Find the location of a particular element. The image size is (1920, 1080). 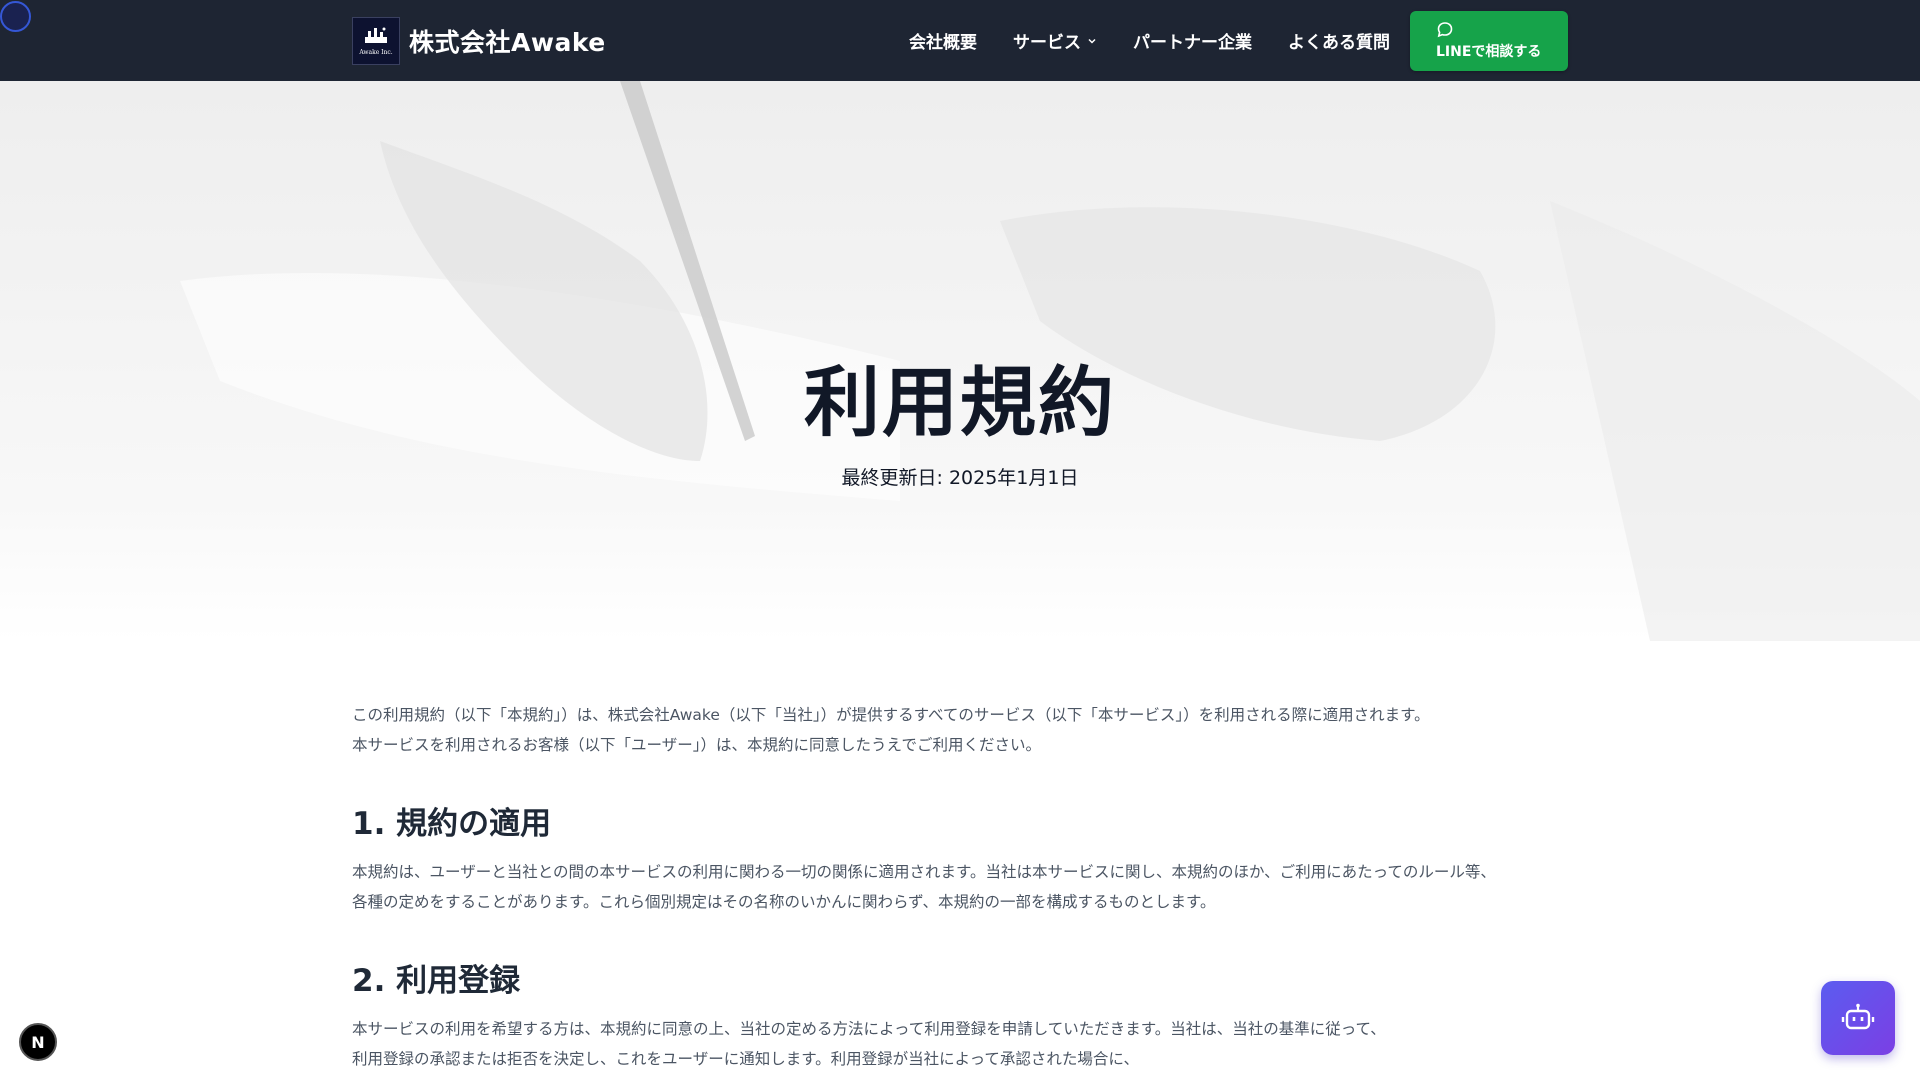

nav-faq: よくある質問 is located at coordinates (1339, 40).